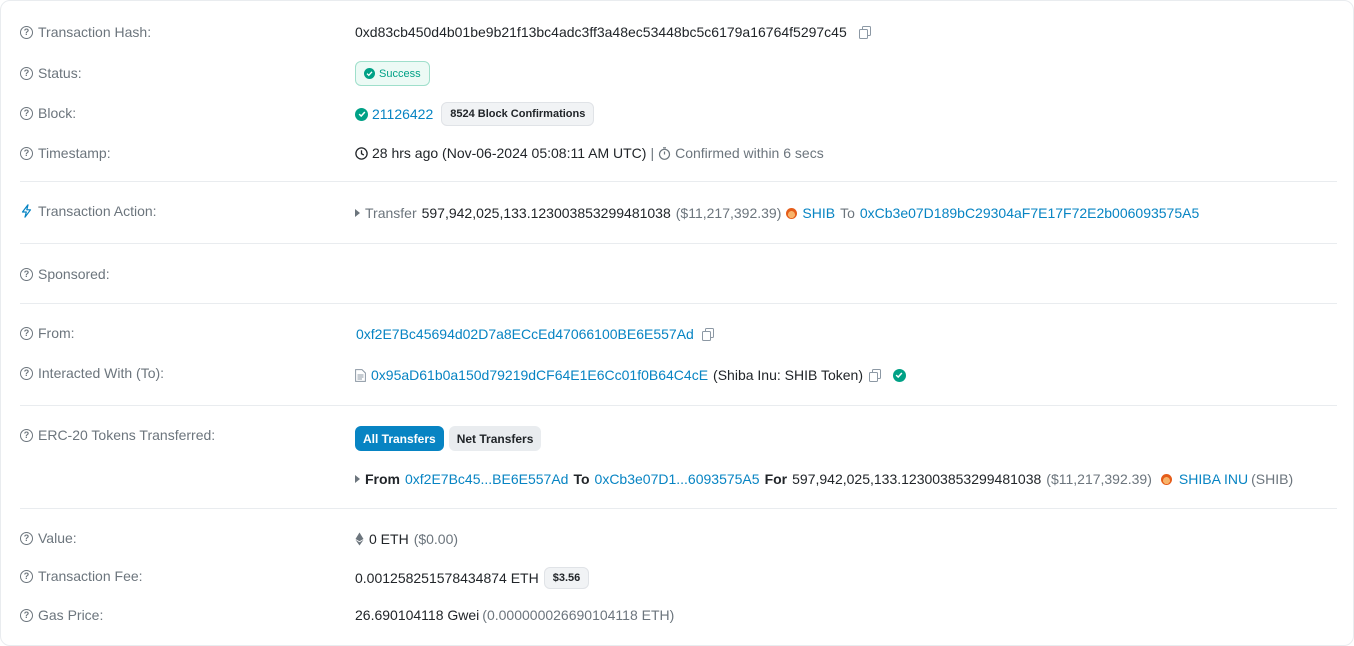 This screenshot has height=646, width=1354. Describe the element at coordinates (74, 274) in the screenshot. I see `label-text: Sponsored:` at that location.